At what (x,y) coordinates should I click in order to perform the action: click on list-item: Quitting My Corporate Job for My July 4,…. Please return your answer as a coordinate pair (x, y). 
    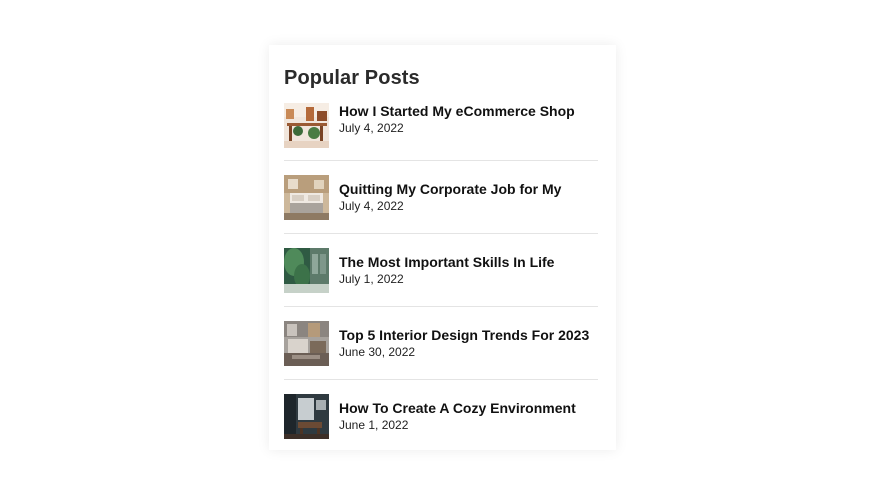
    Looking at the image, I should click on (441, 197).